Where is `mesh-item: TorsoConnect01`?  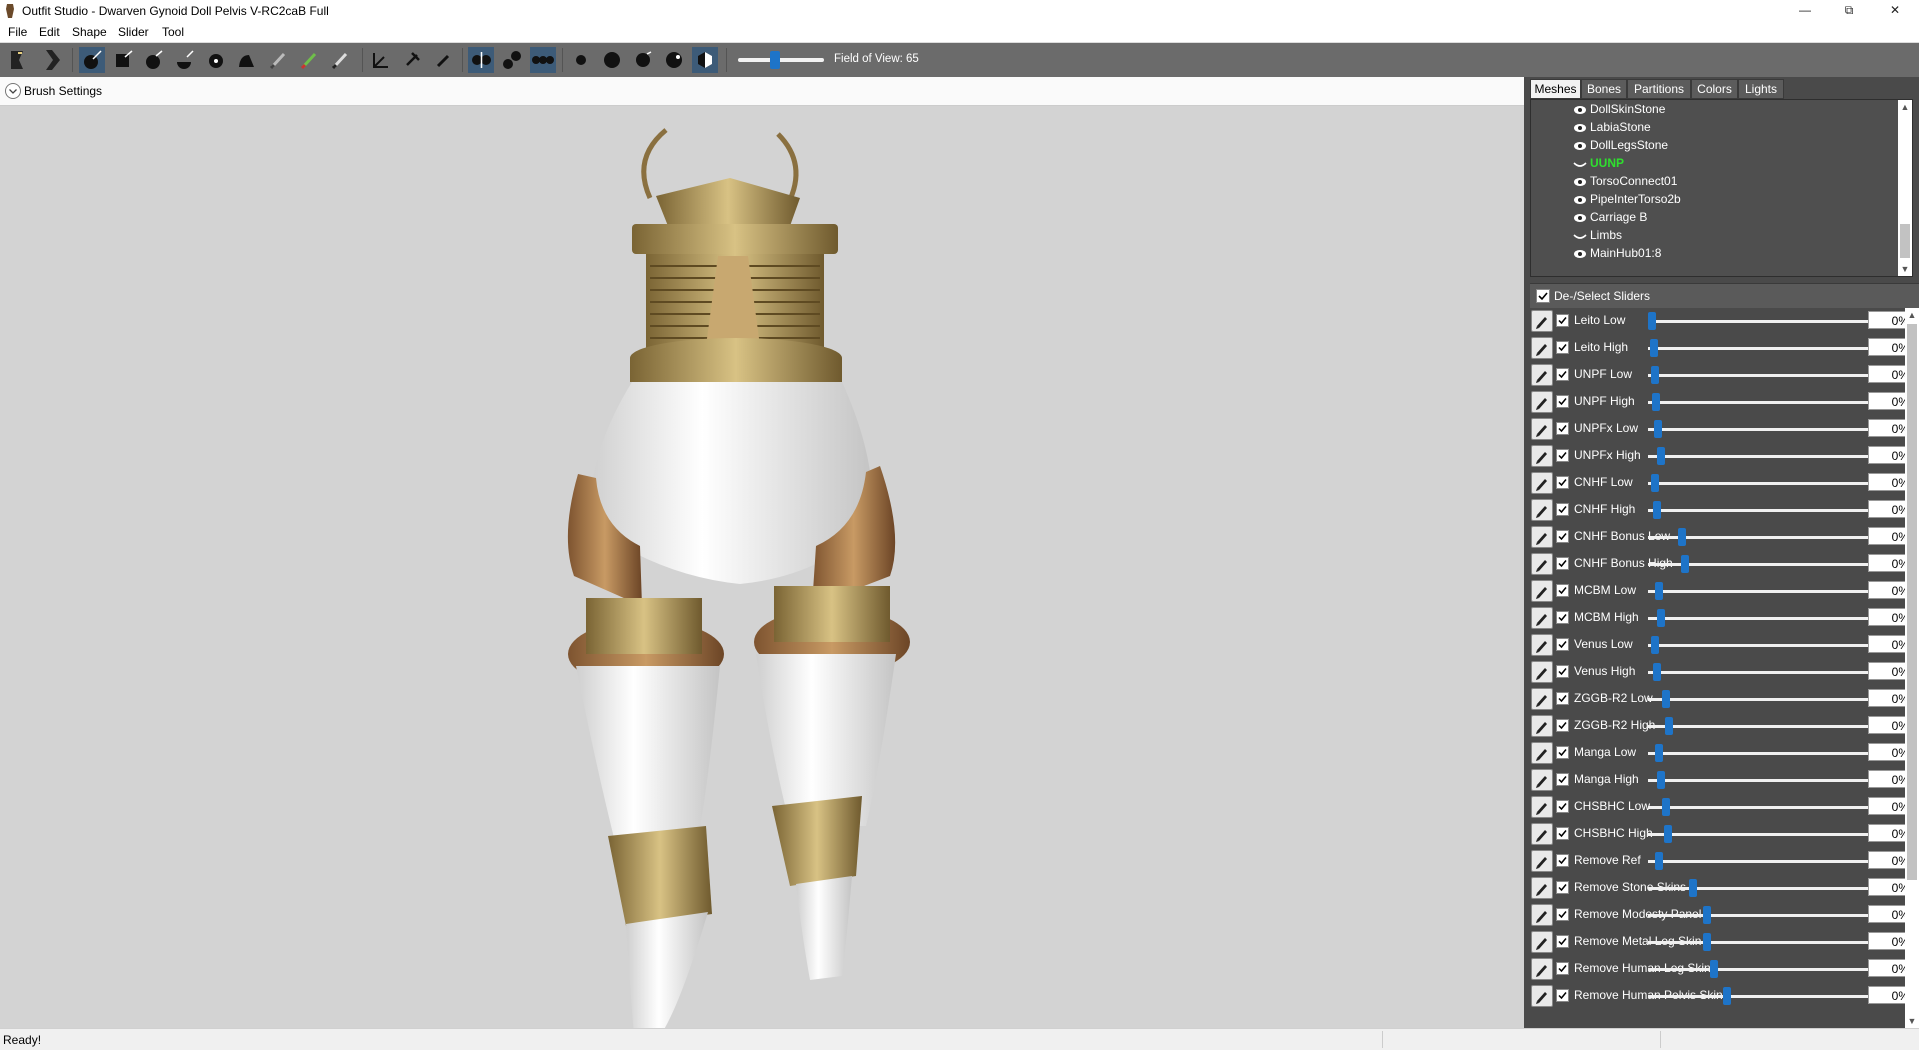
mesh-item: TorsoConnect01 is located at coordinates (1625, 181).